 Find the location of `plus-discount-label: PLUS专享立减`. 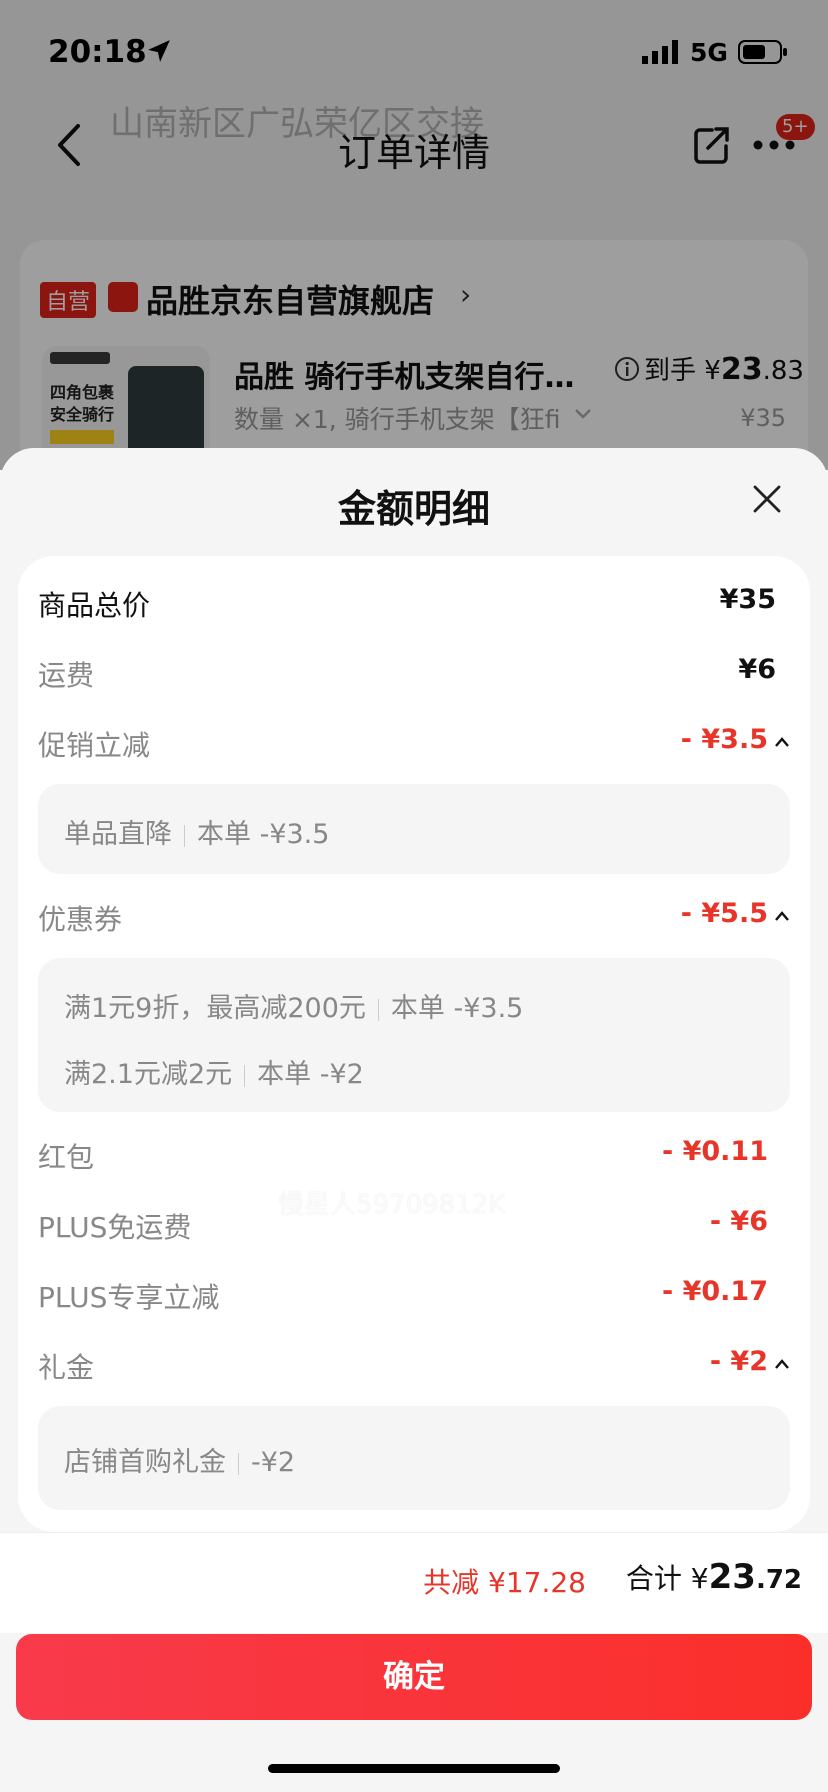

plus-discount-label: PLUS专享立减 is located at coordinates (129, 1297).